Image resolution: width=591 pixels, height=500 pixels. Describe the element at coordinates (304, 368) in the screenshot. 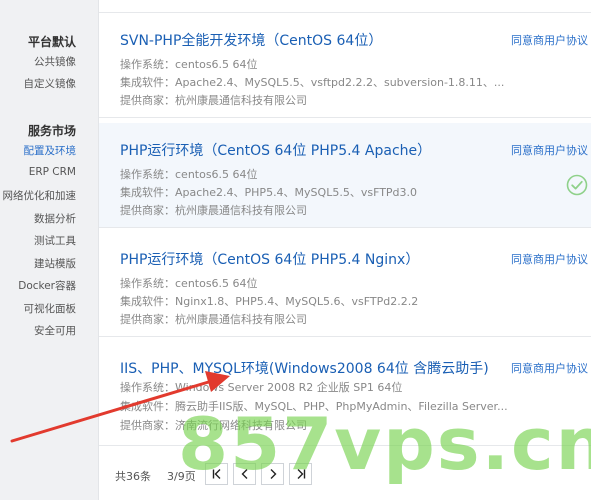

I see `image-card-title: IIS、PHP、MYSQL环境(Windows2008 64位 含腾云助手)` at that location.